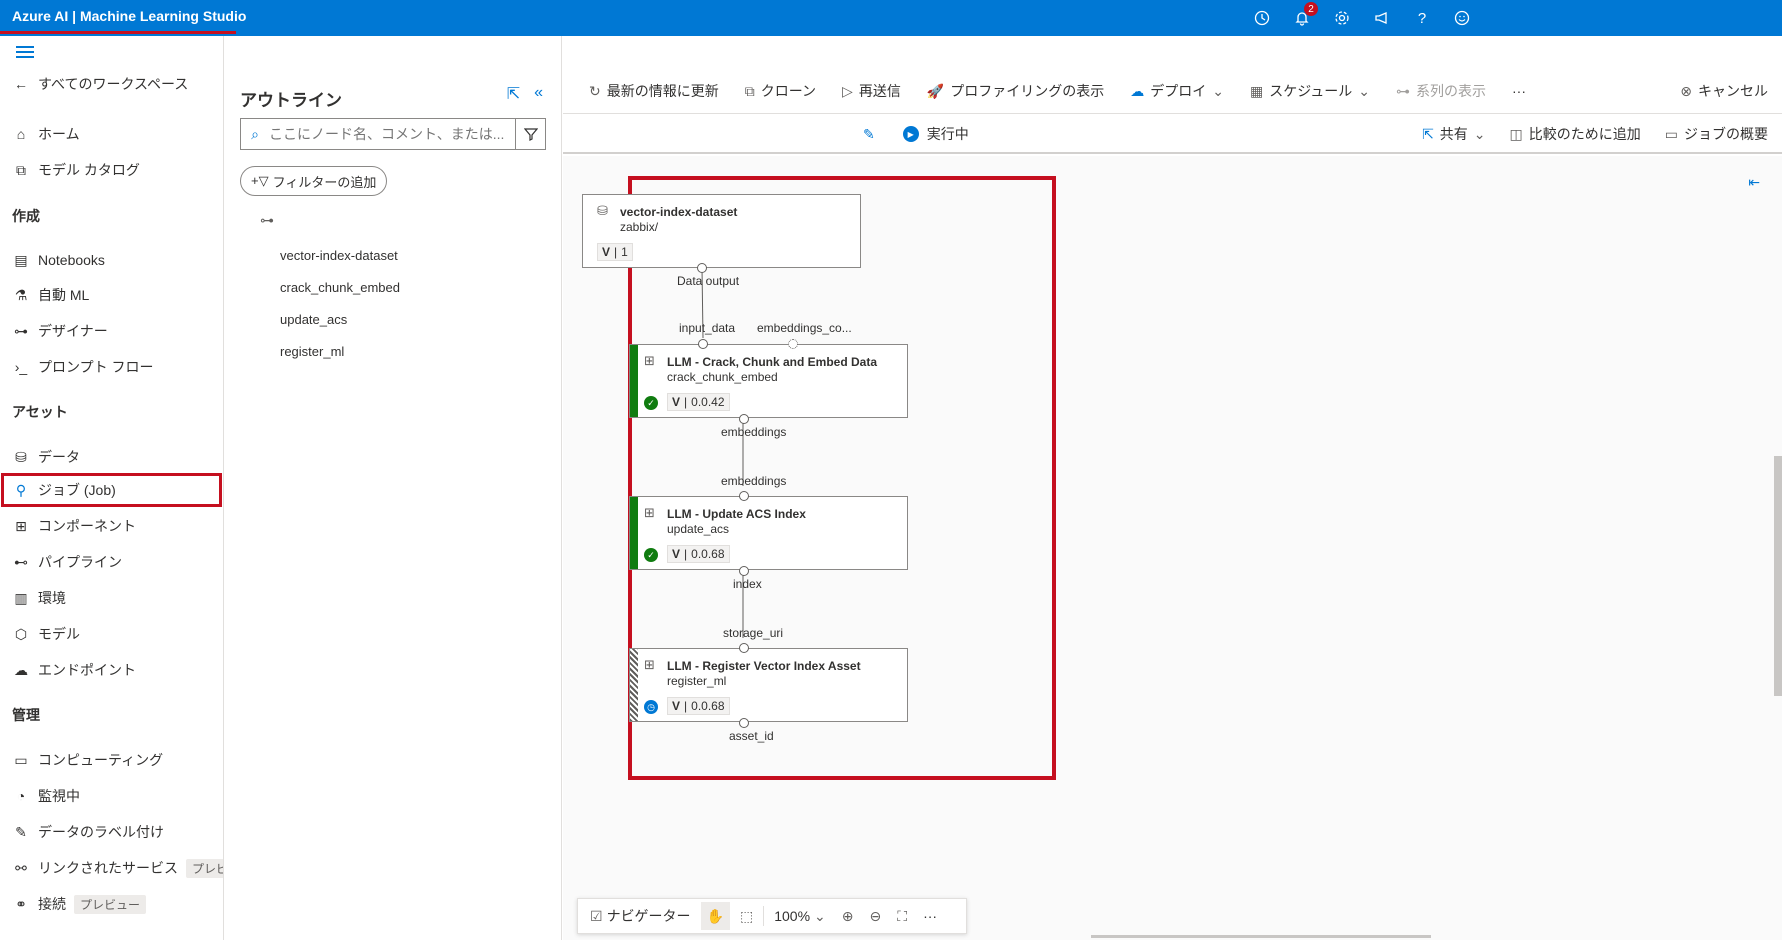  I want to click on nav-back-workspaces: ← すべてのワークスペース, so click(100, 84).